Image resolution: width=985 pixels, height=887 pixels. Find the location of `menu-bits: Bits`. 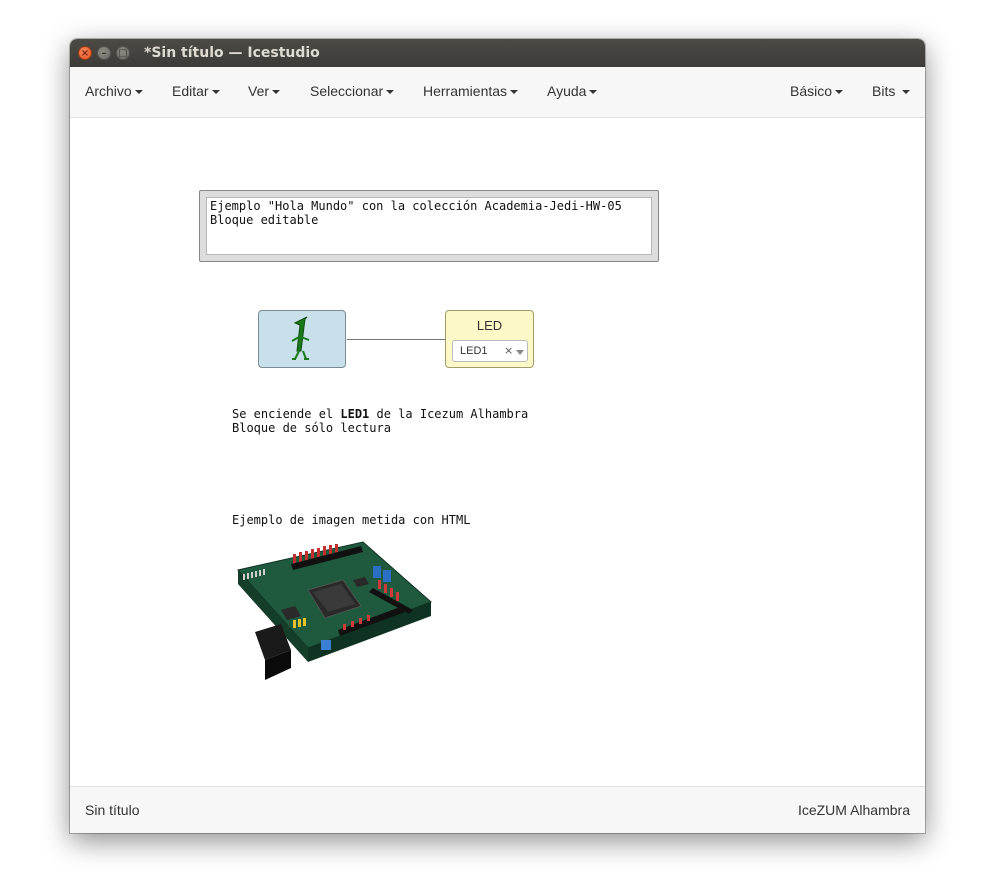

menu-bits: Bits is located at coordinates (891, 91).